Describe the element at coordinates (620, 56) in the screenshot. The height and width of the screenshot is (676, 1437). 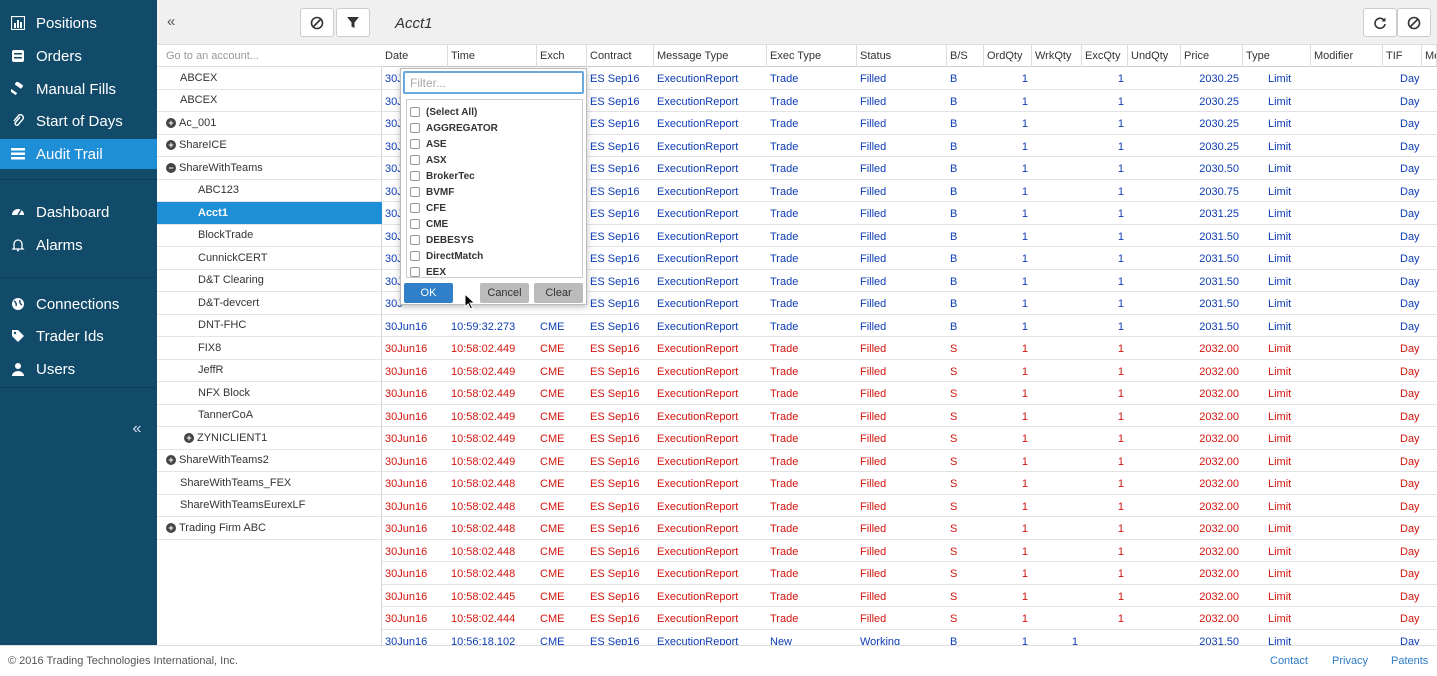
I see `column-header: Contract` at that location.